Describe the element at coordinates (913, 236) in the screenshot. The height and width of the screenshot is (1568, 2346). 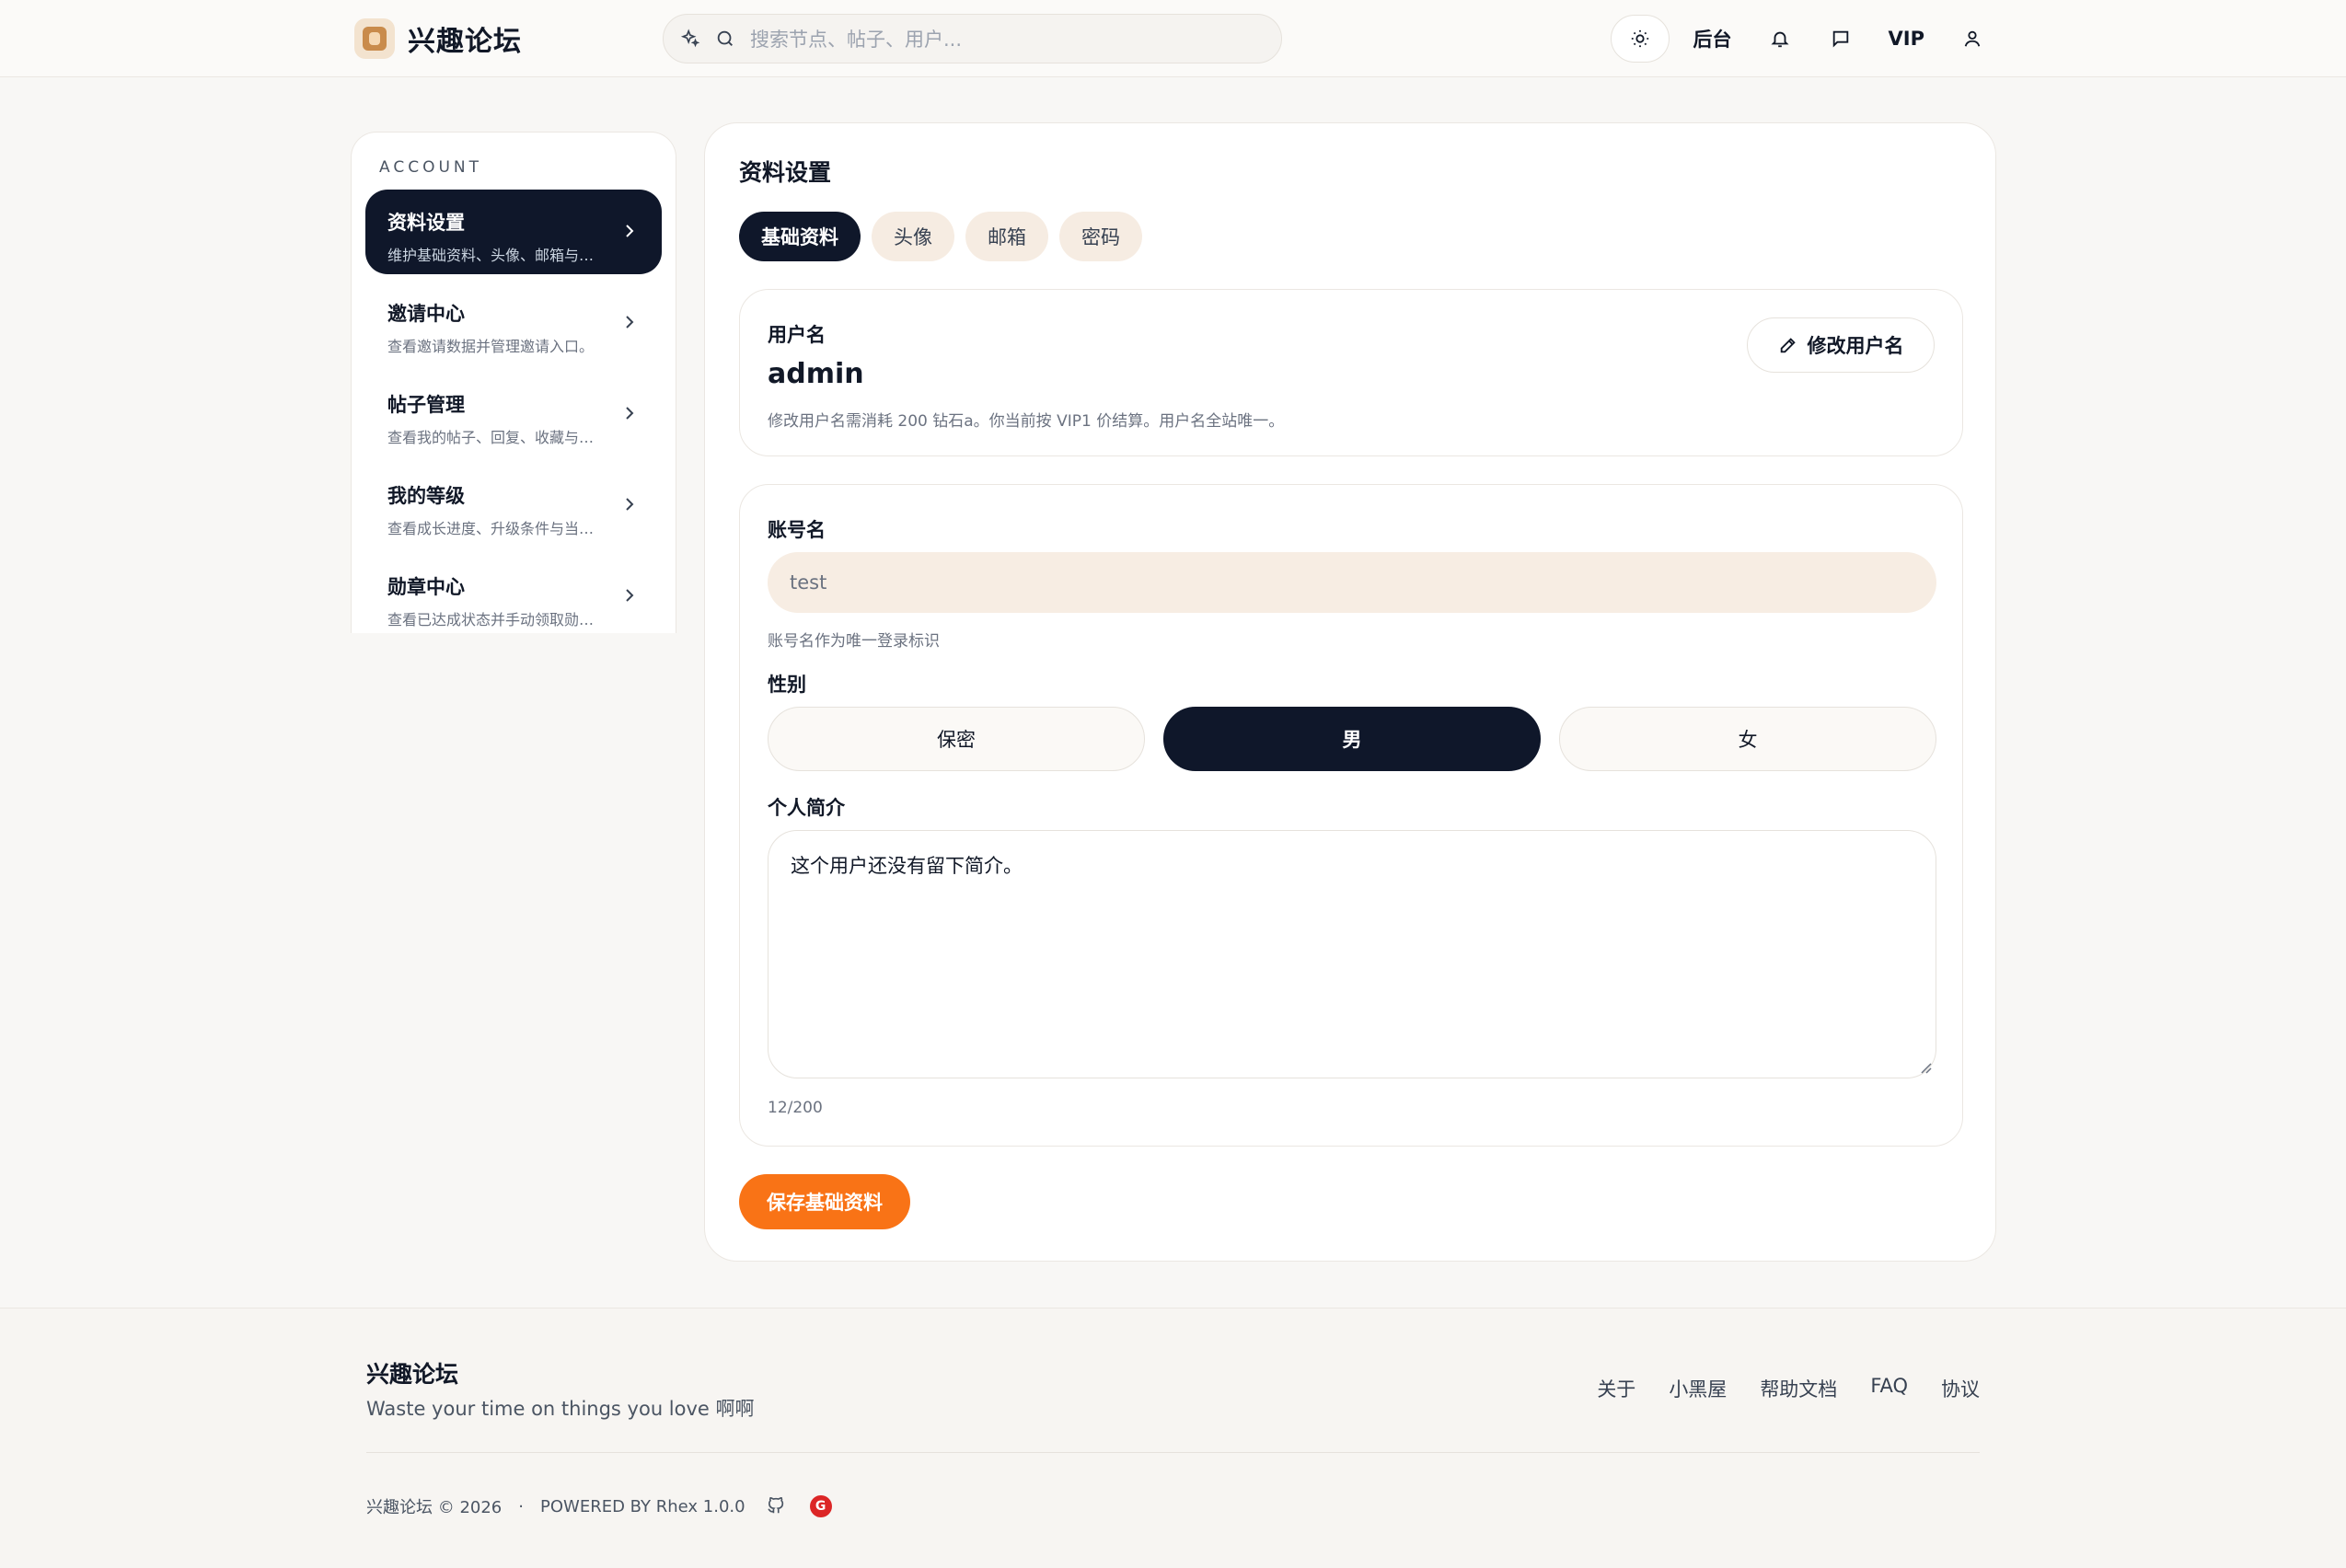
I see `tab-avatar: 头像` at that location.